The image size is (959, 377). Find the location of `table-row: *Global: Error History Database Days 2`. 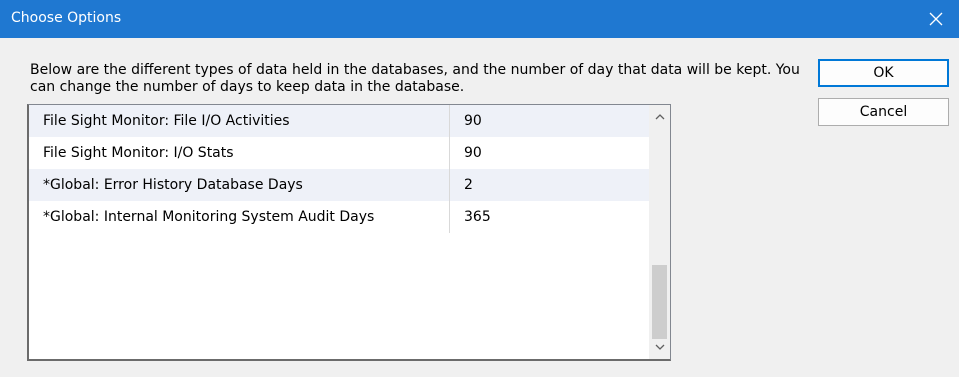

table-row: *Global: Error History Database Days 2 is located at coordinates (339, 185).